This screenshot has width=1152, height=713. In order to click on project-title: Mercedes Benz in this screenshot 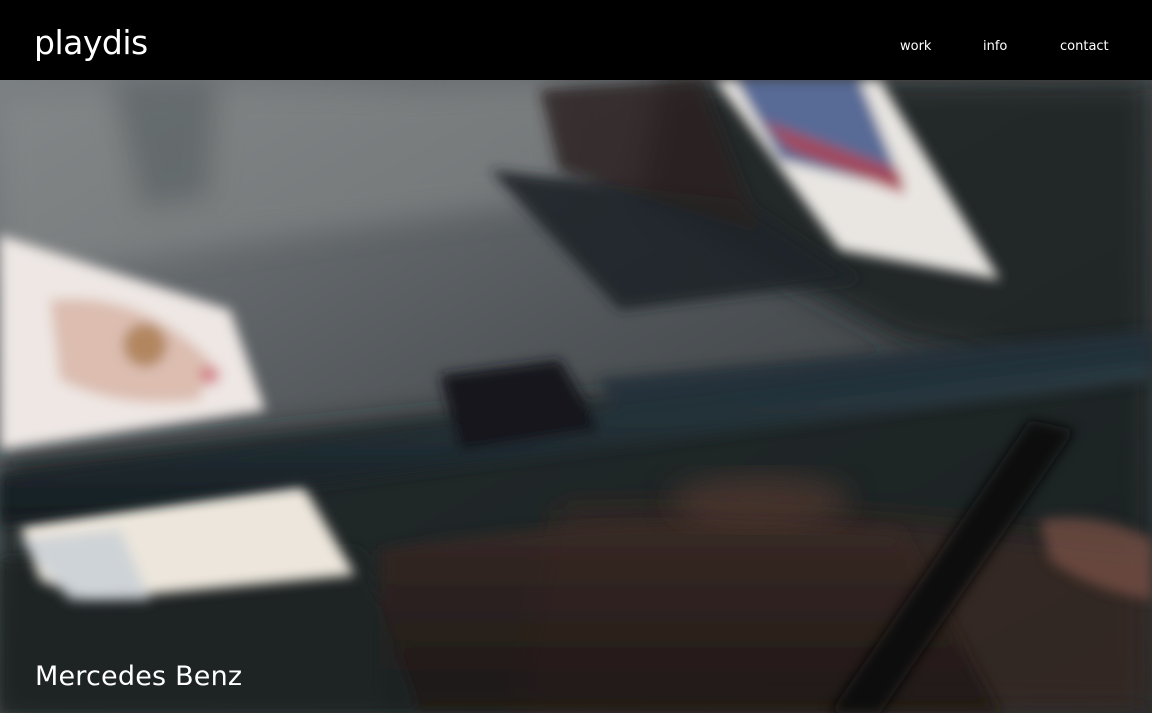, I will do `click(138, 677)`.